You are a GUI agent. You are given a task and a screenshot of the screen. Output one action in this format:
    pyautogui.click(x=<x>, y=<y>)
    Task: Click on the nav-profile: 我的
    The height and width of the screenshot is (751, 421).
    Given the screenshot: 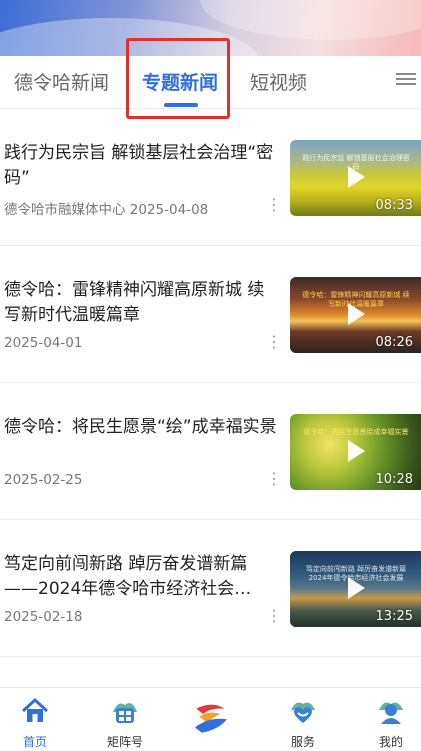 What is the action you would take?
    pyautogui.click(x=388, y=719)
    